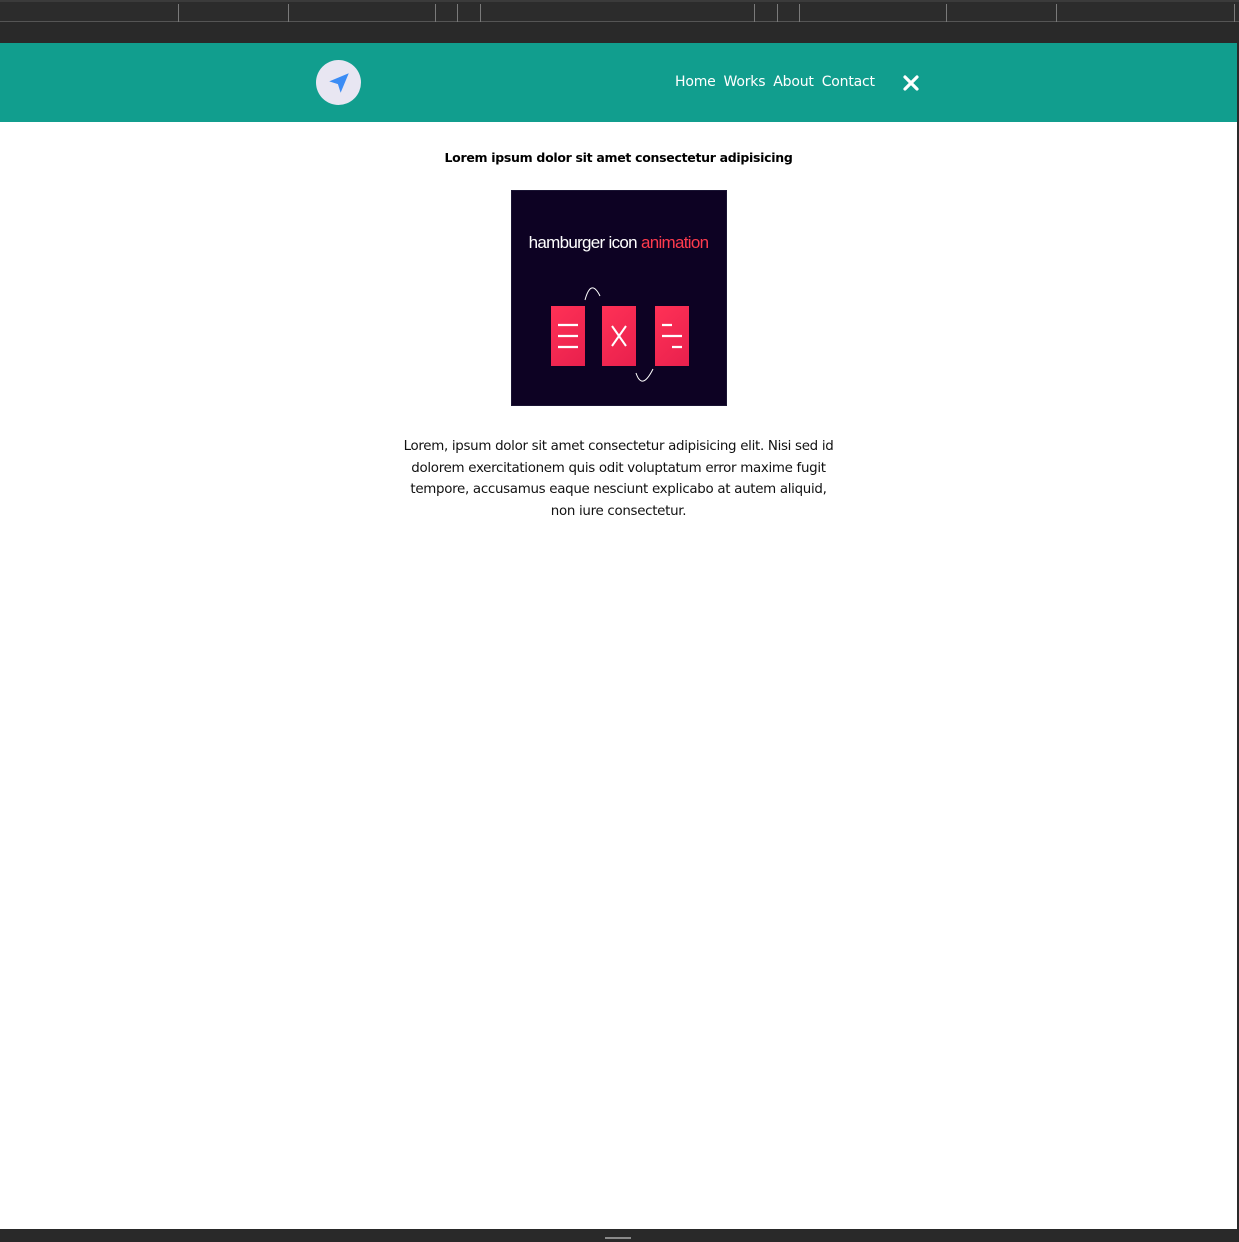 This screenshot has height=1242, width=1239. Describe the element at coordinates (592, 294) in the screenshot. I see `curved-arrow-up-icon` at that location.